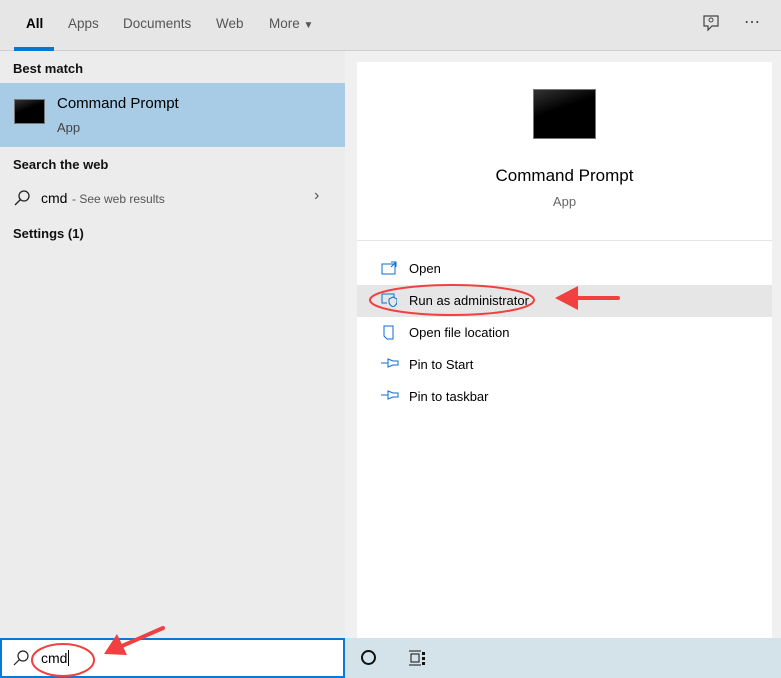  Describe the element at coordinates (390, 658) in the screenshot. I see `taskbar: cmd` at that location.